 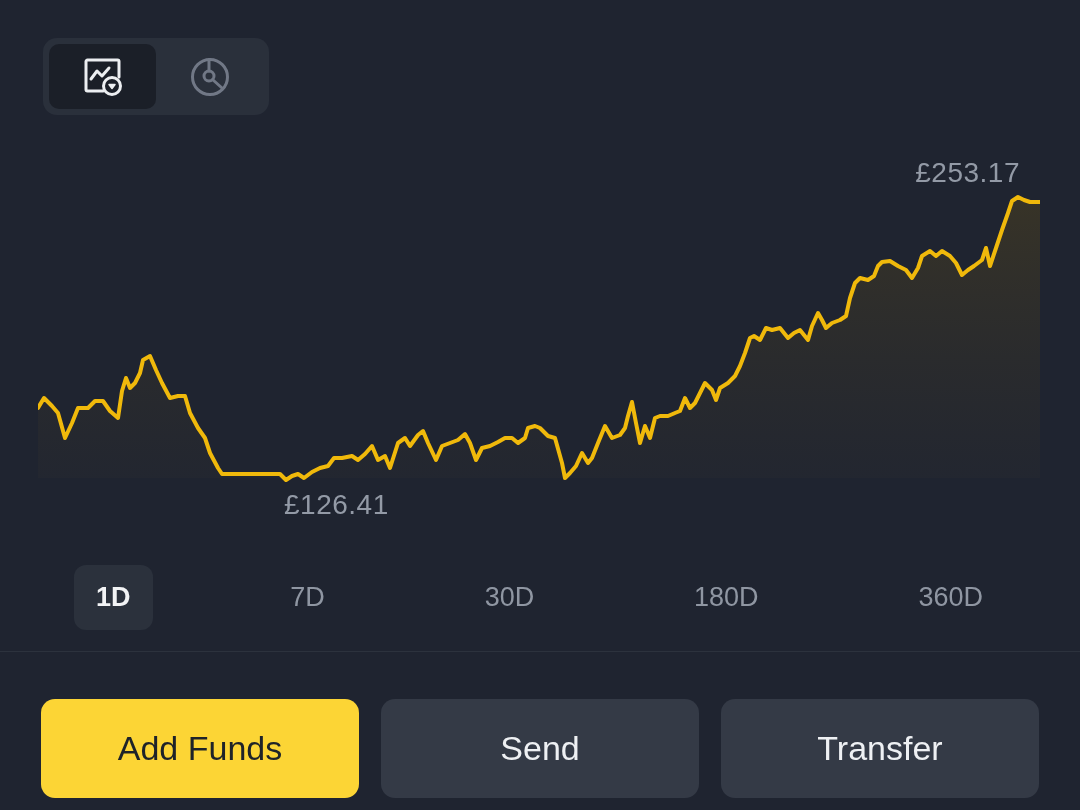 I want to click on view-tab, so click(x=102, y=76).